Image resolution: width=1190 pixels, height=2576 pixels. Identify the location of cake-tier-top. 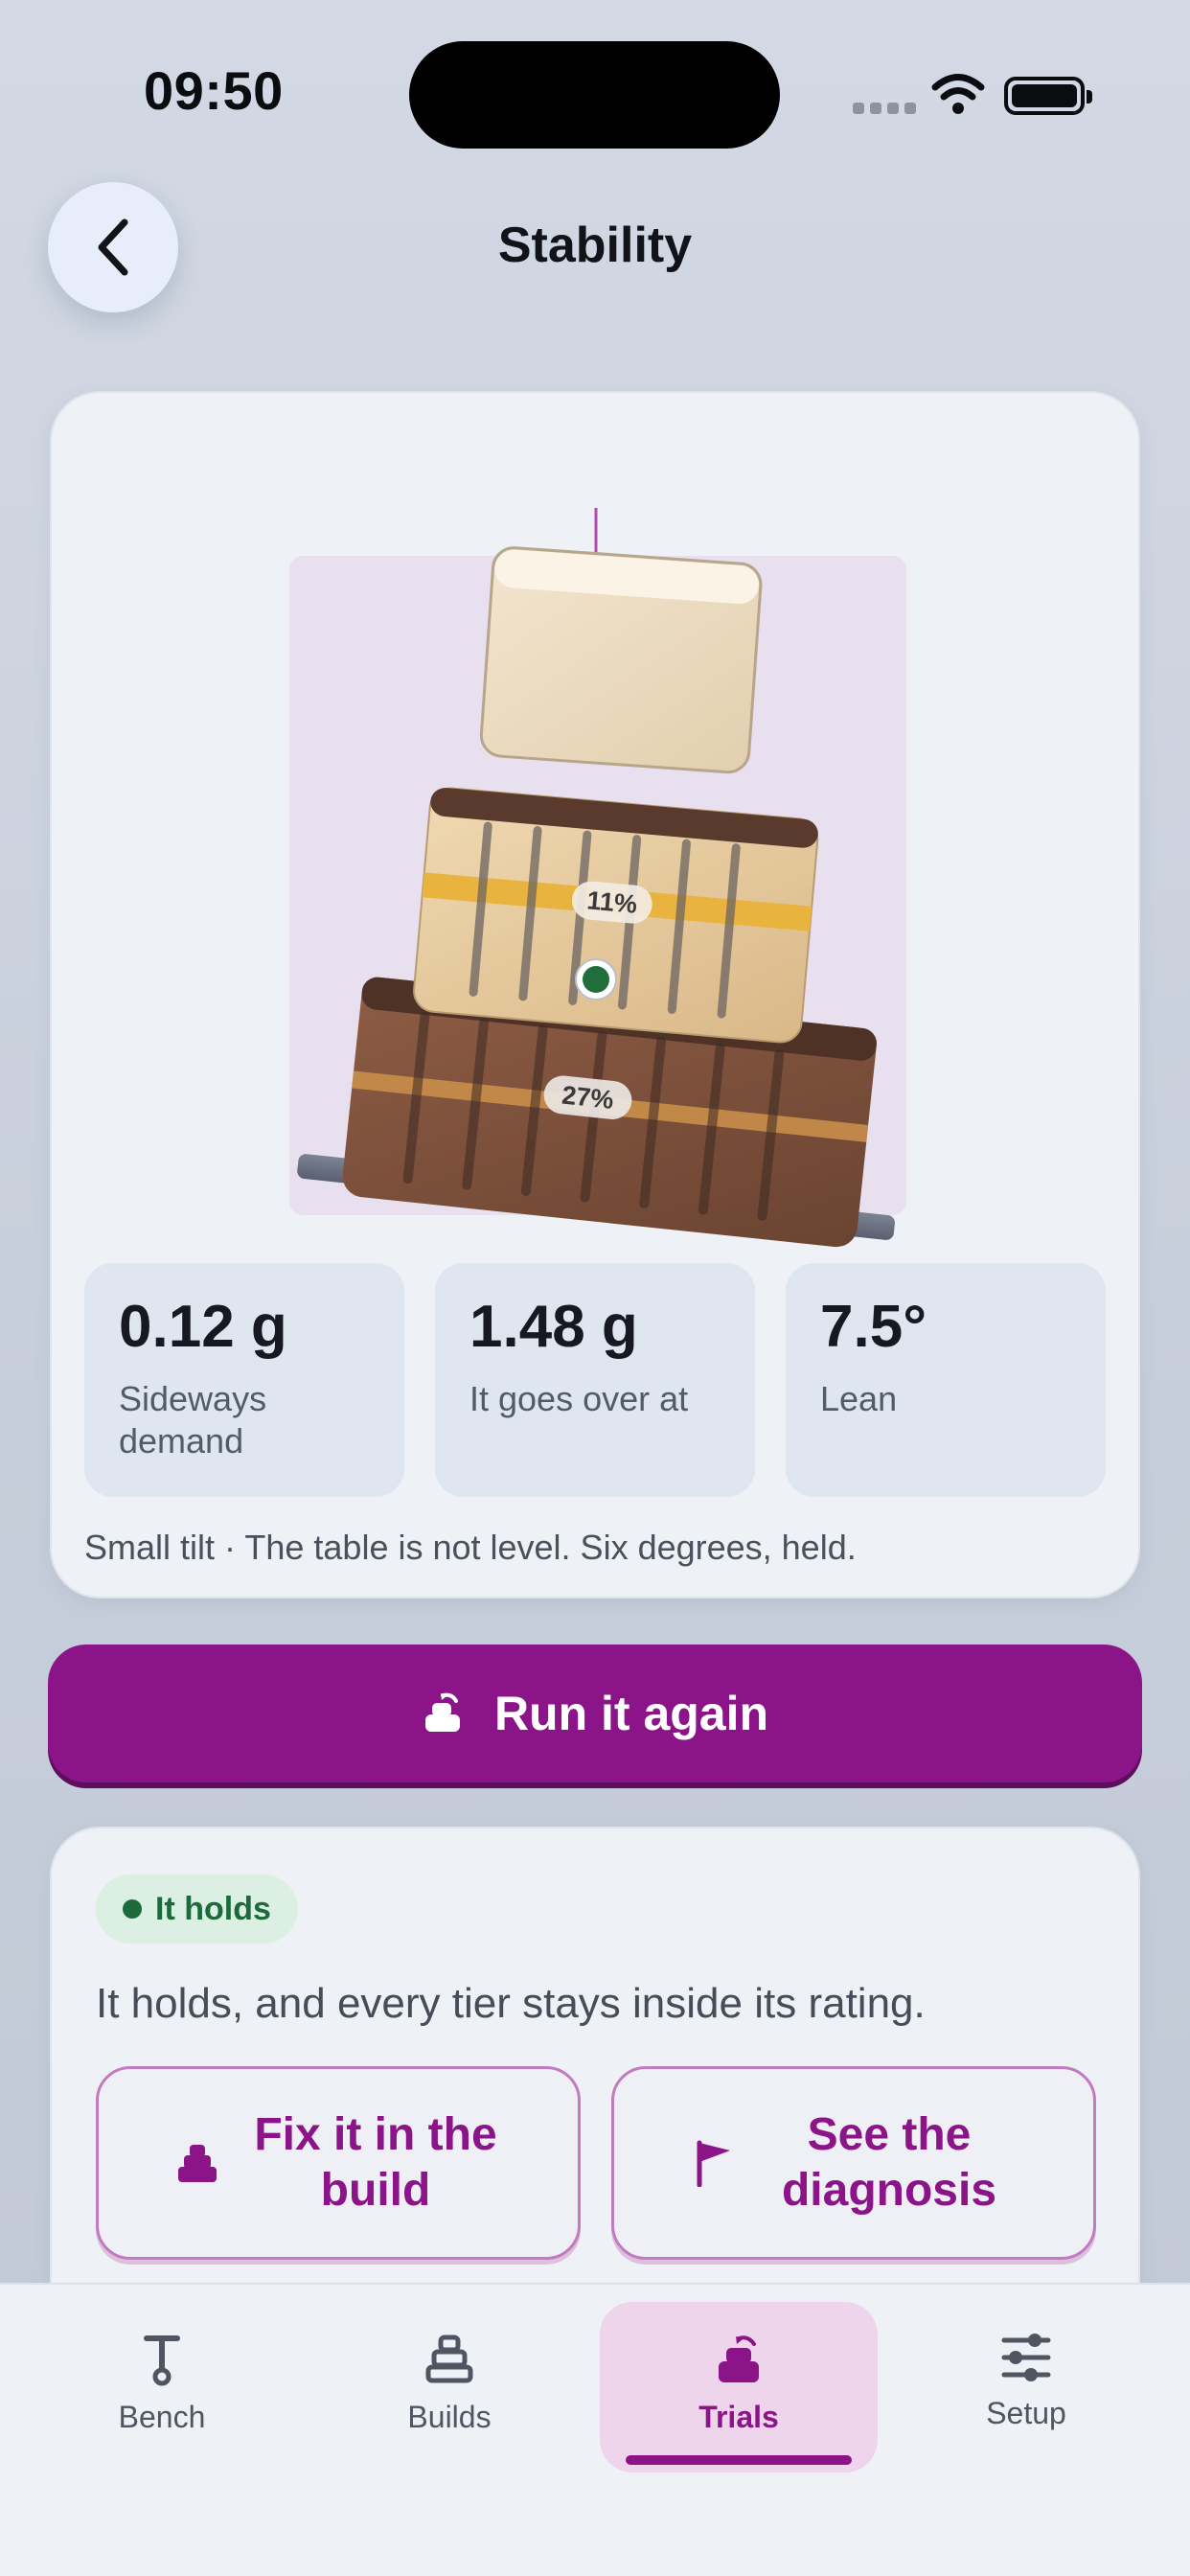
(621, 660).